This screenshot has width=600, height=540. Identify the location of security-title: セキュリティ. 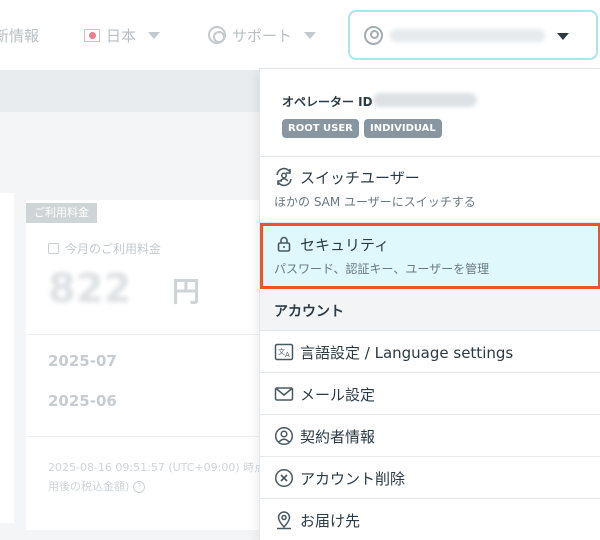
(345, 245).